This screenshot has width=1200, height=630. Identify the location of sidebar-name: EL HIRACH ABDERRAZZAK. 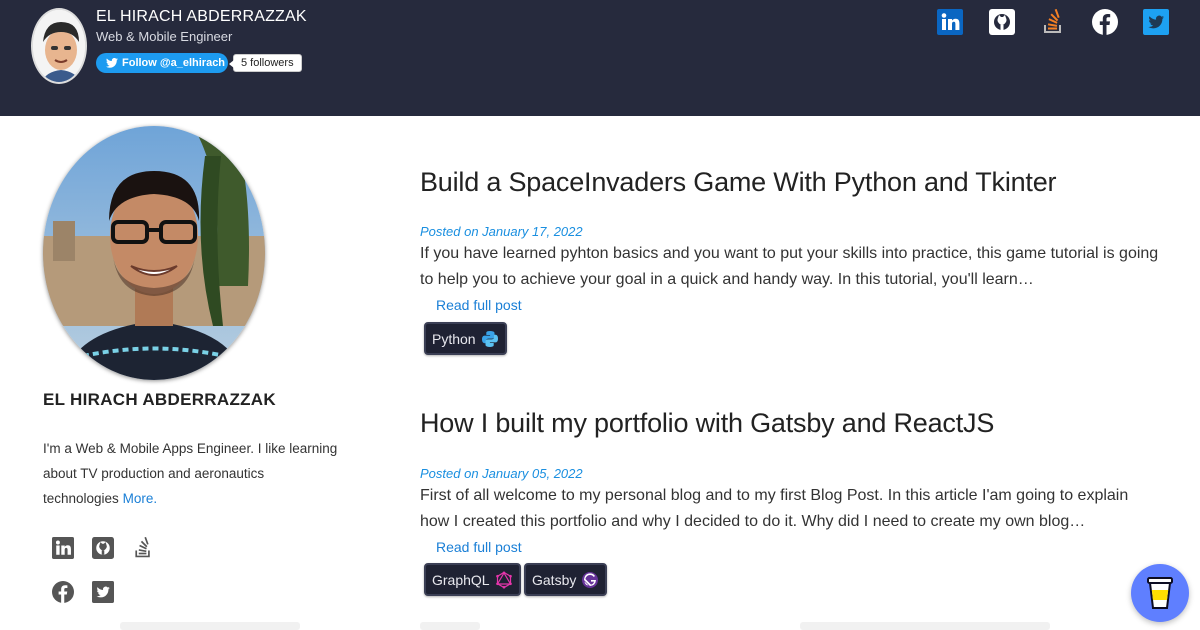
(159, 399).